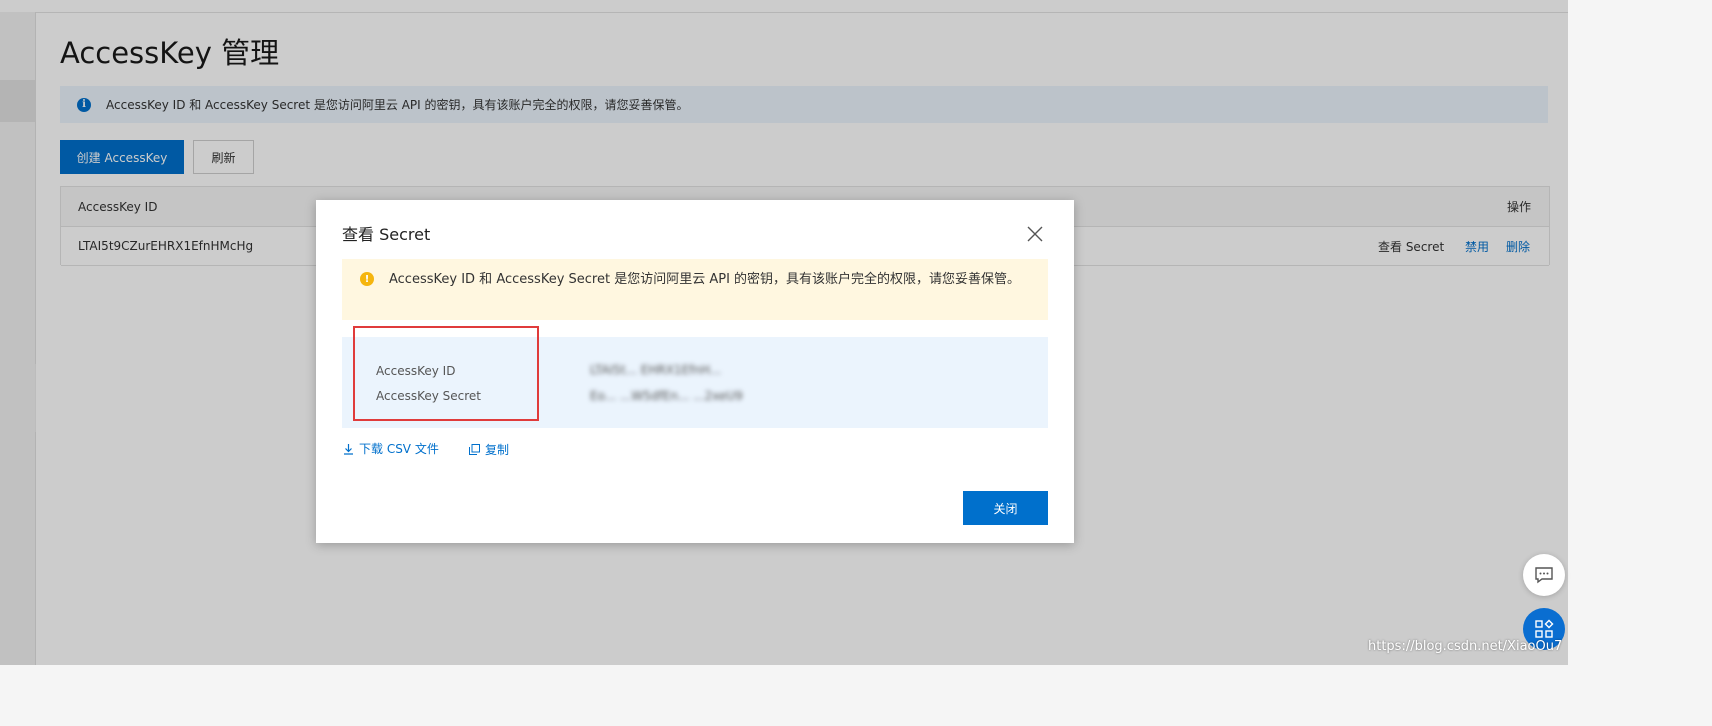 The height and width of the screenshot is (726, 1712). I want to click on accesskey-secret-value: Eo... ...W5dfEn... ...2xeU9, so click(666, 396).